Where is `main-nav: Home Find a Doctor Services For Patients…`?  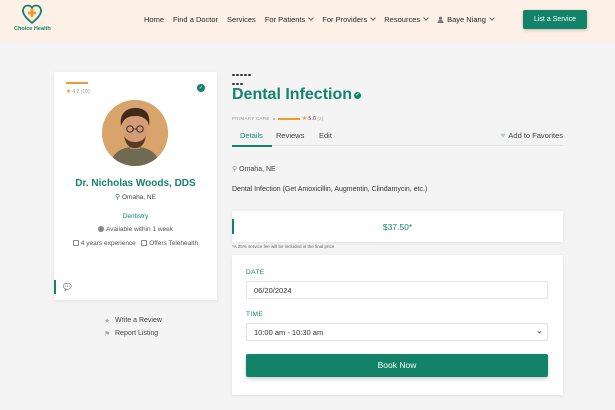
main-nav: Home Find a Doctor Services For Patients… is located at coordinates (323, 19).